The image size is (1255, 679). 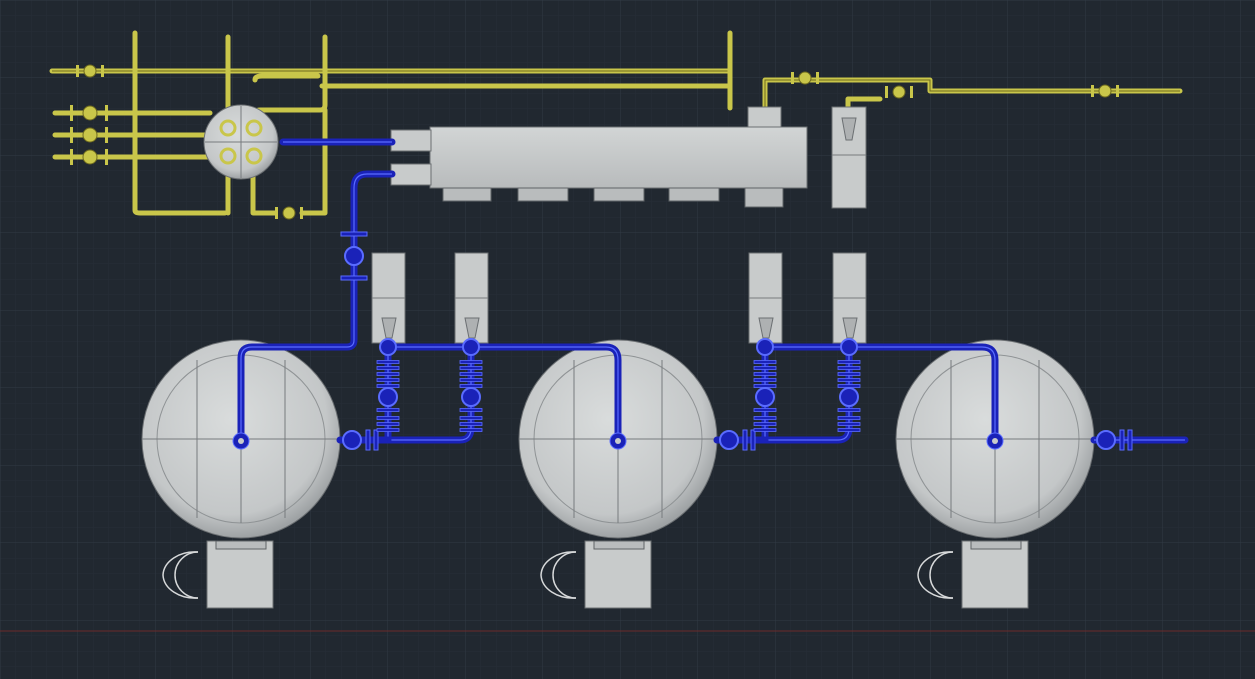 What do you see at coordinates (241, 142) in the screenshot?
I see `distribution-drum` at bounding box center [241, 142].